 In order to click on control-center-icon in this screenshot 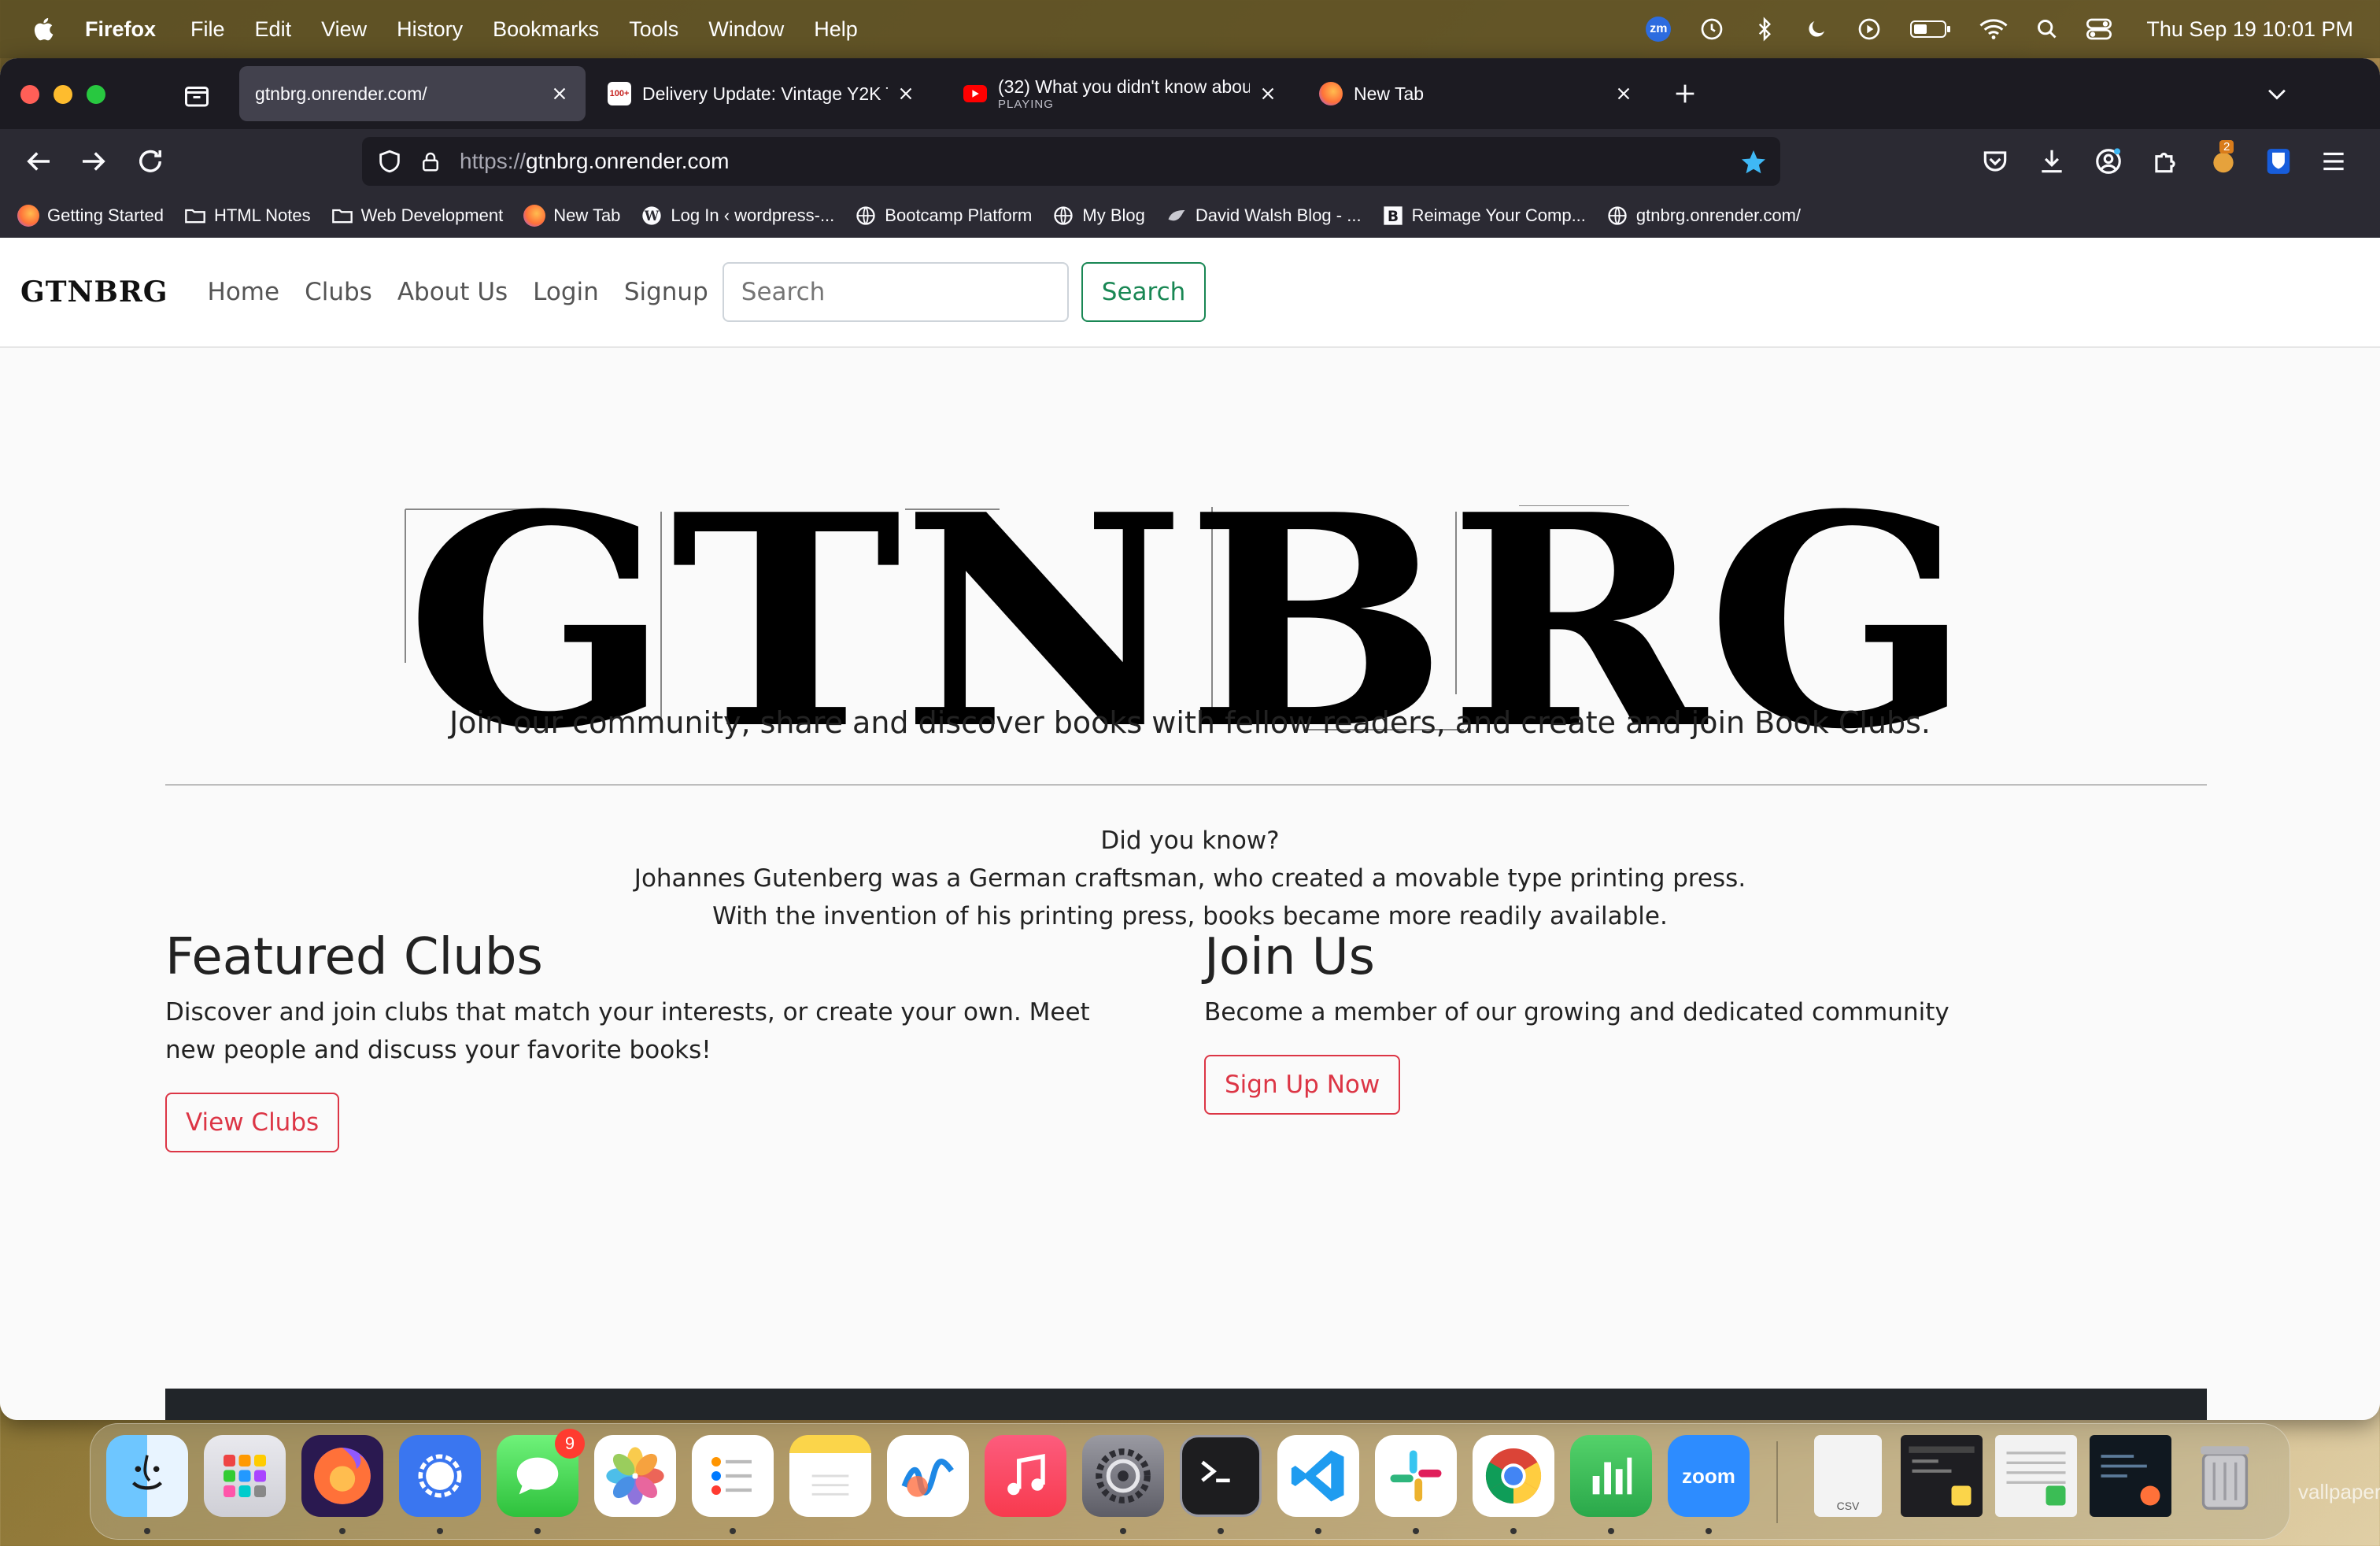, I will do `click(2099, 29)`.